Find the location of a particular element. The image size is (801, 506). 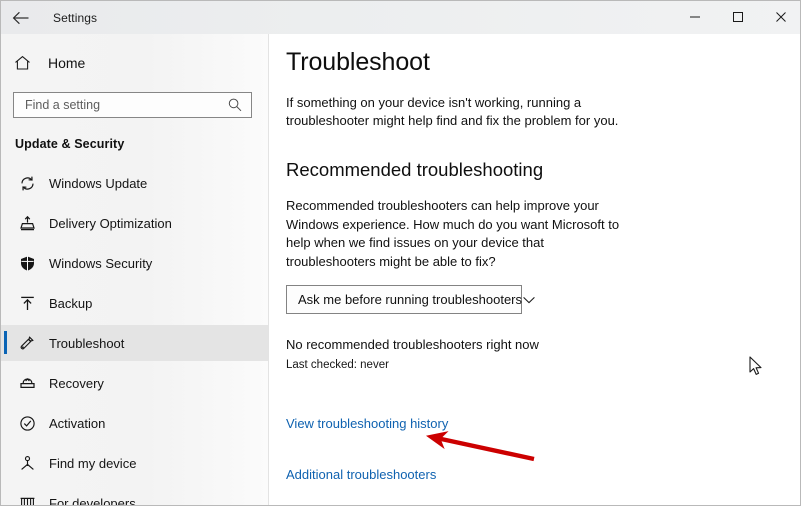

window-title: Settings is located at coordinates (75, 17).